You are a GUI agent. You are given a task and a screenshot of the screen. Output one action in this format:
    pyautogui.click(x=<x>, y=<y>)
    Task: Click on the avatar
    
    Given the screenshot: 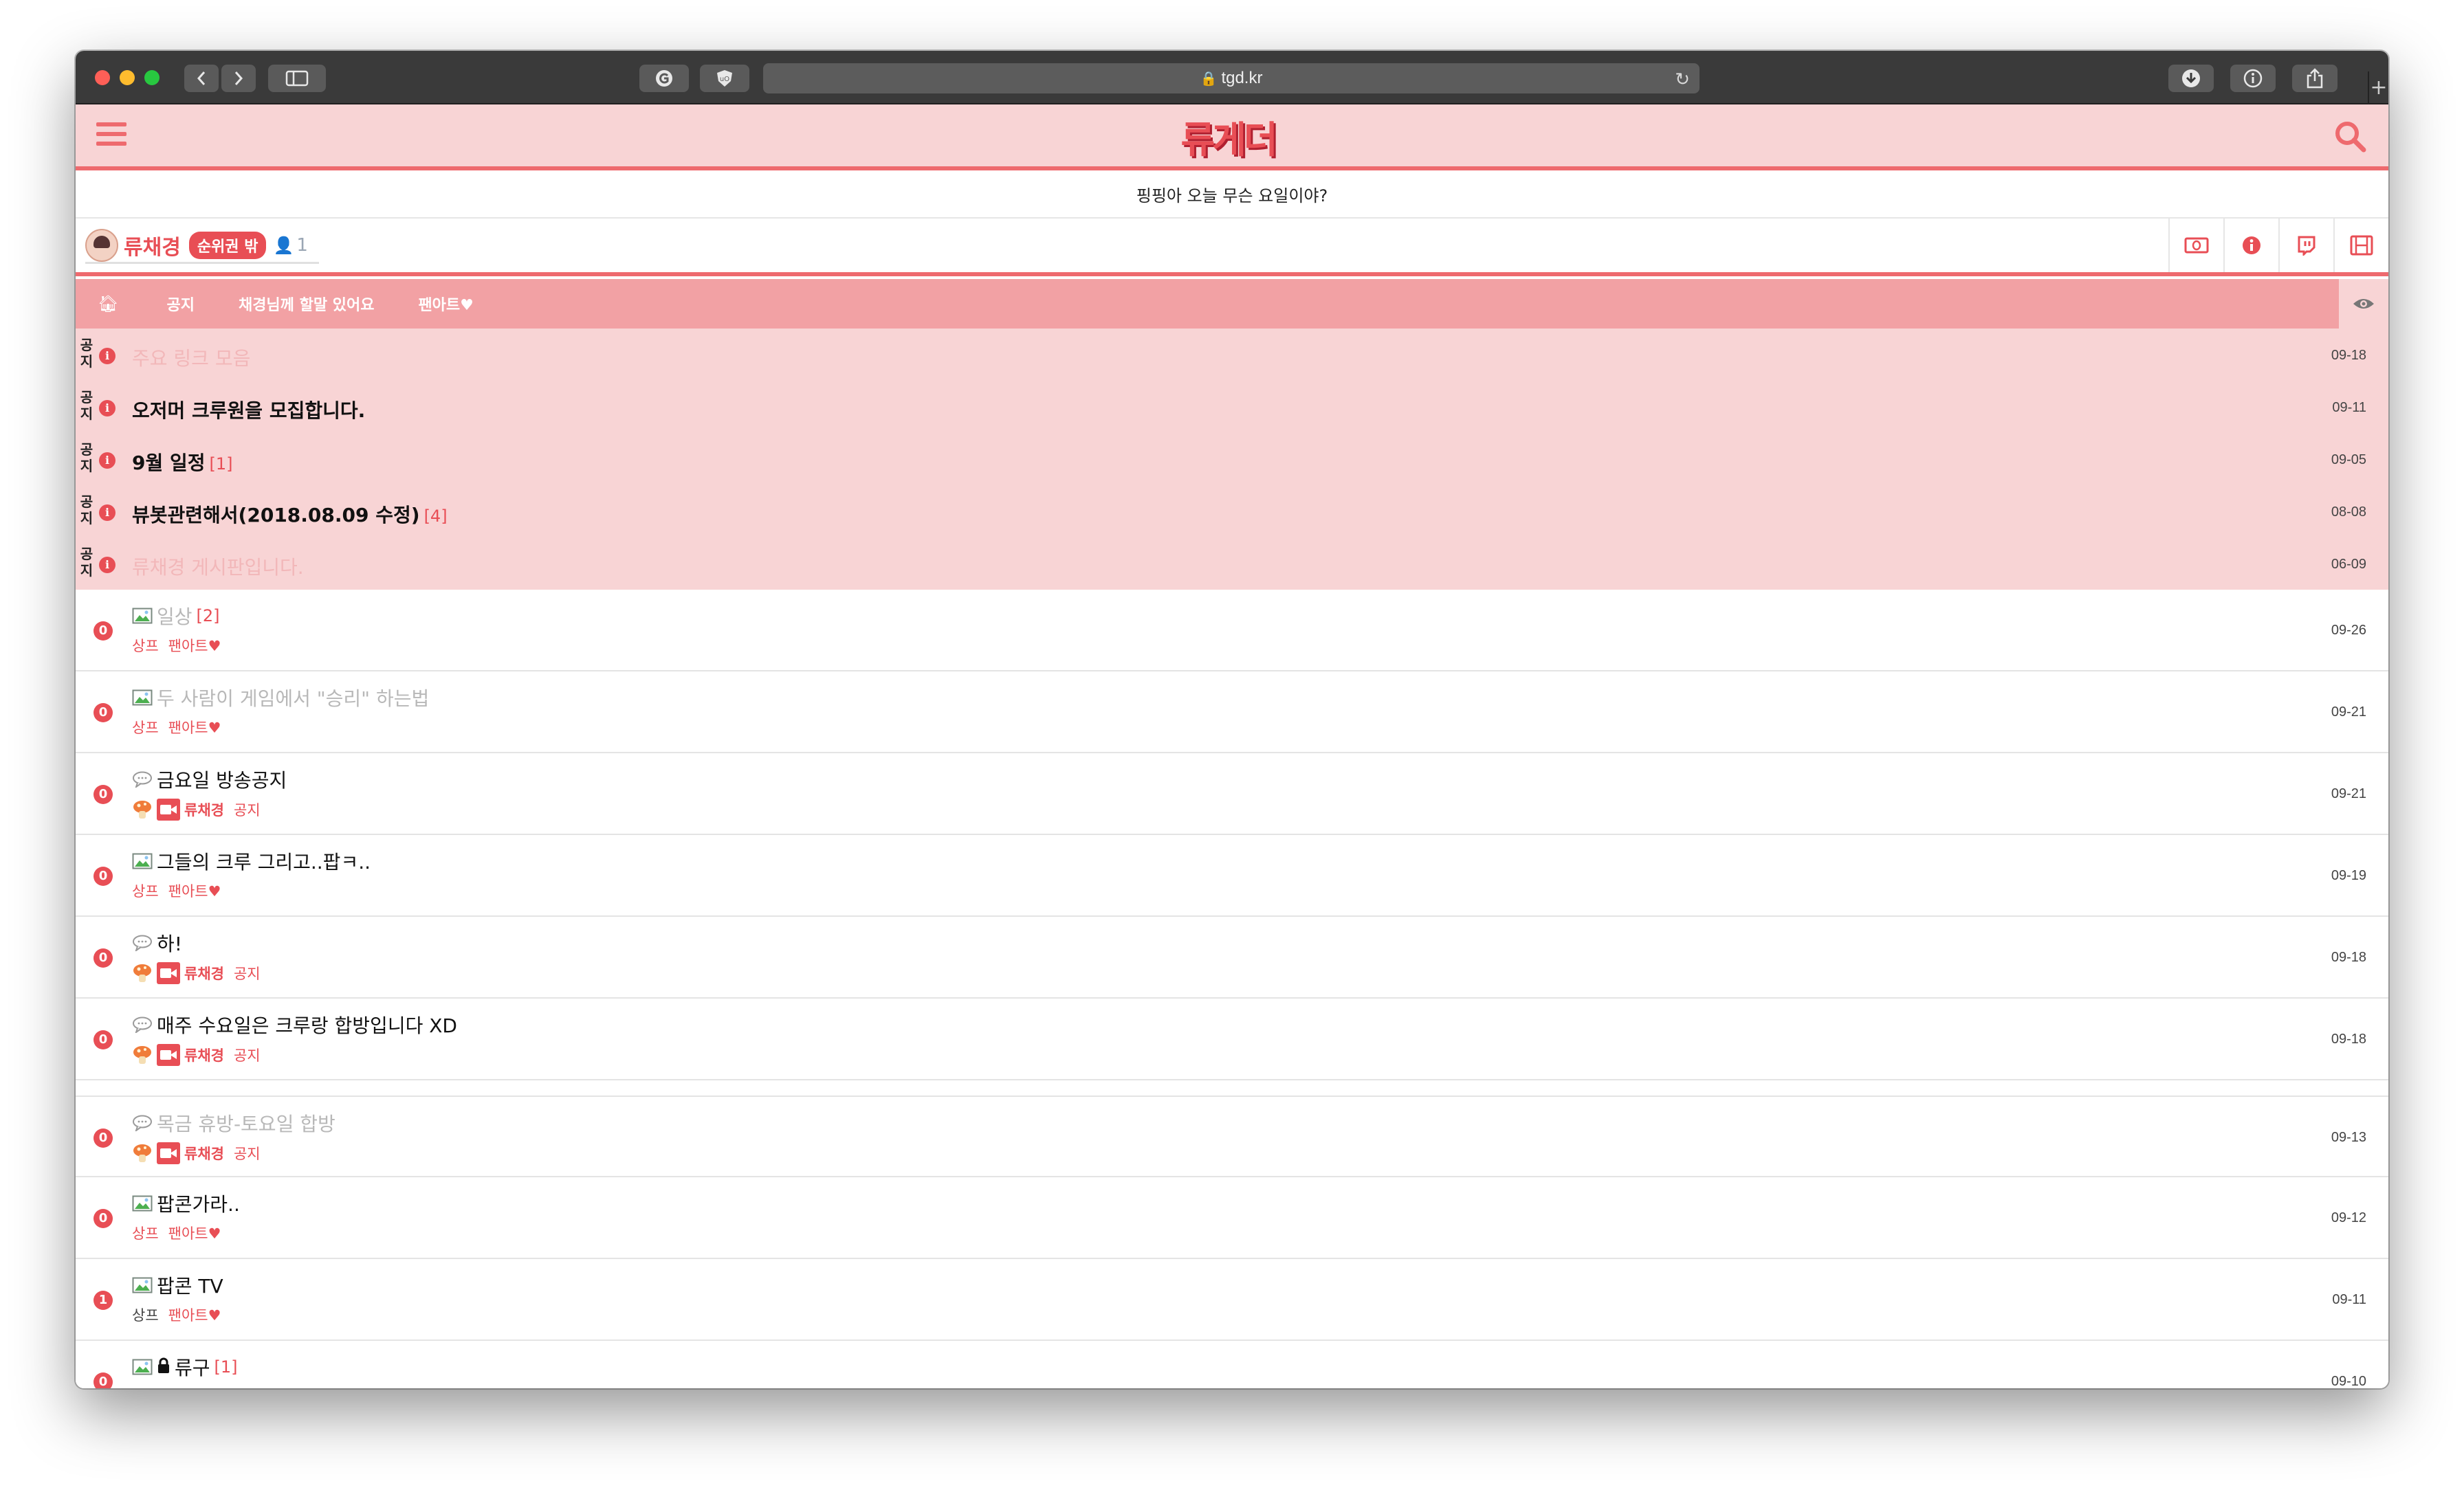 What is the action you would take?
    pyautogui.click(x=102, y=245)
    